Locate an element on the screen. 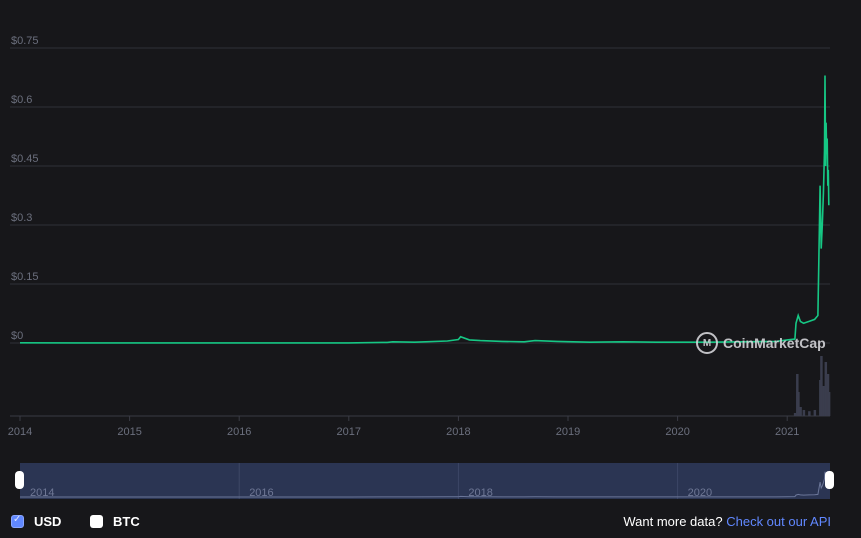  legend-usd: USD is located at coordinates (36, 521).